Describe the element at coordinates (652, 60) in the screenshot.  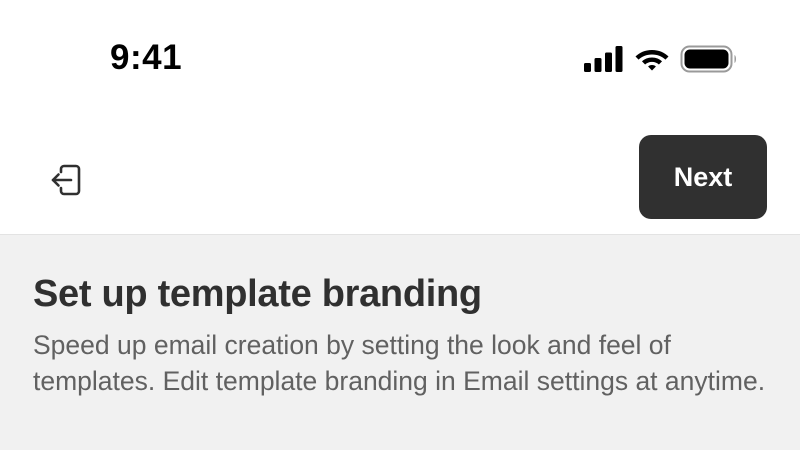
I see `wifi-icon` at that location.